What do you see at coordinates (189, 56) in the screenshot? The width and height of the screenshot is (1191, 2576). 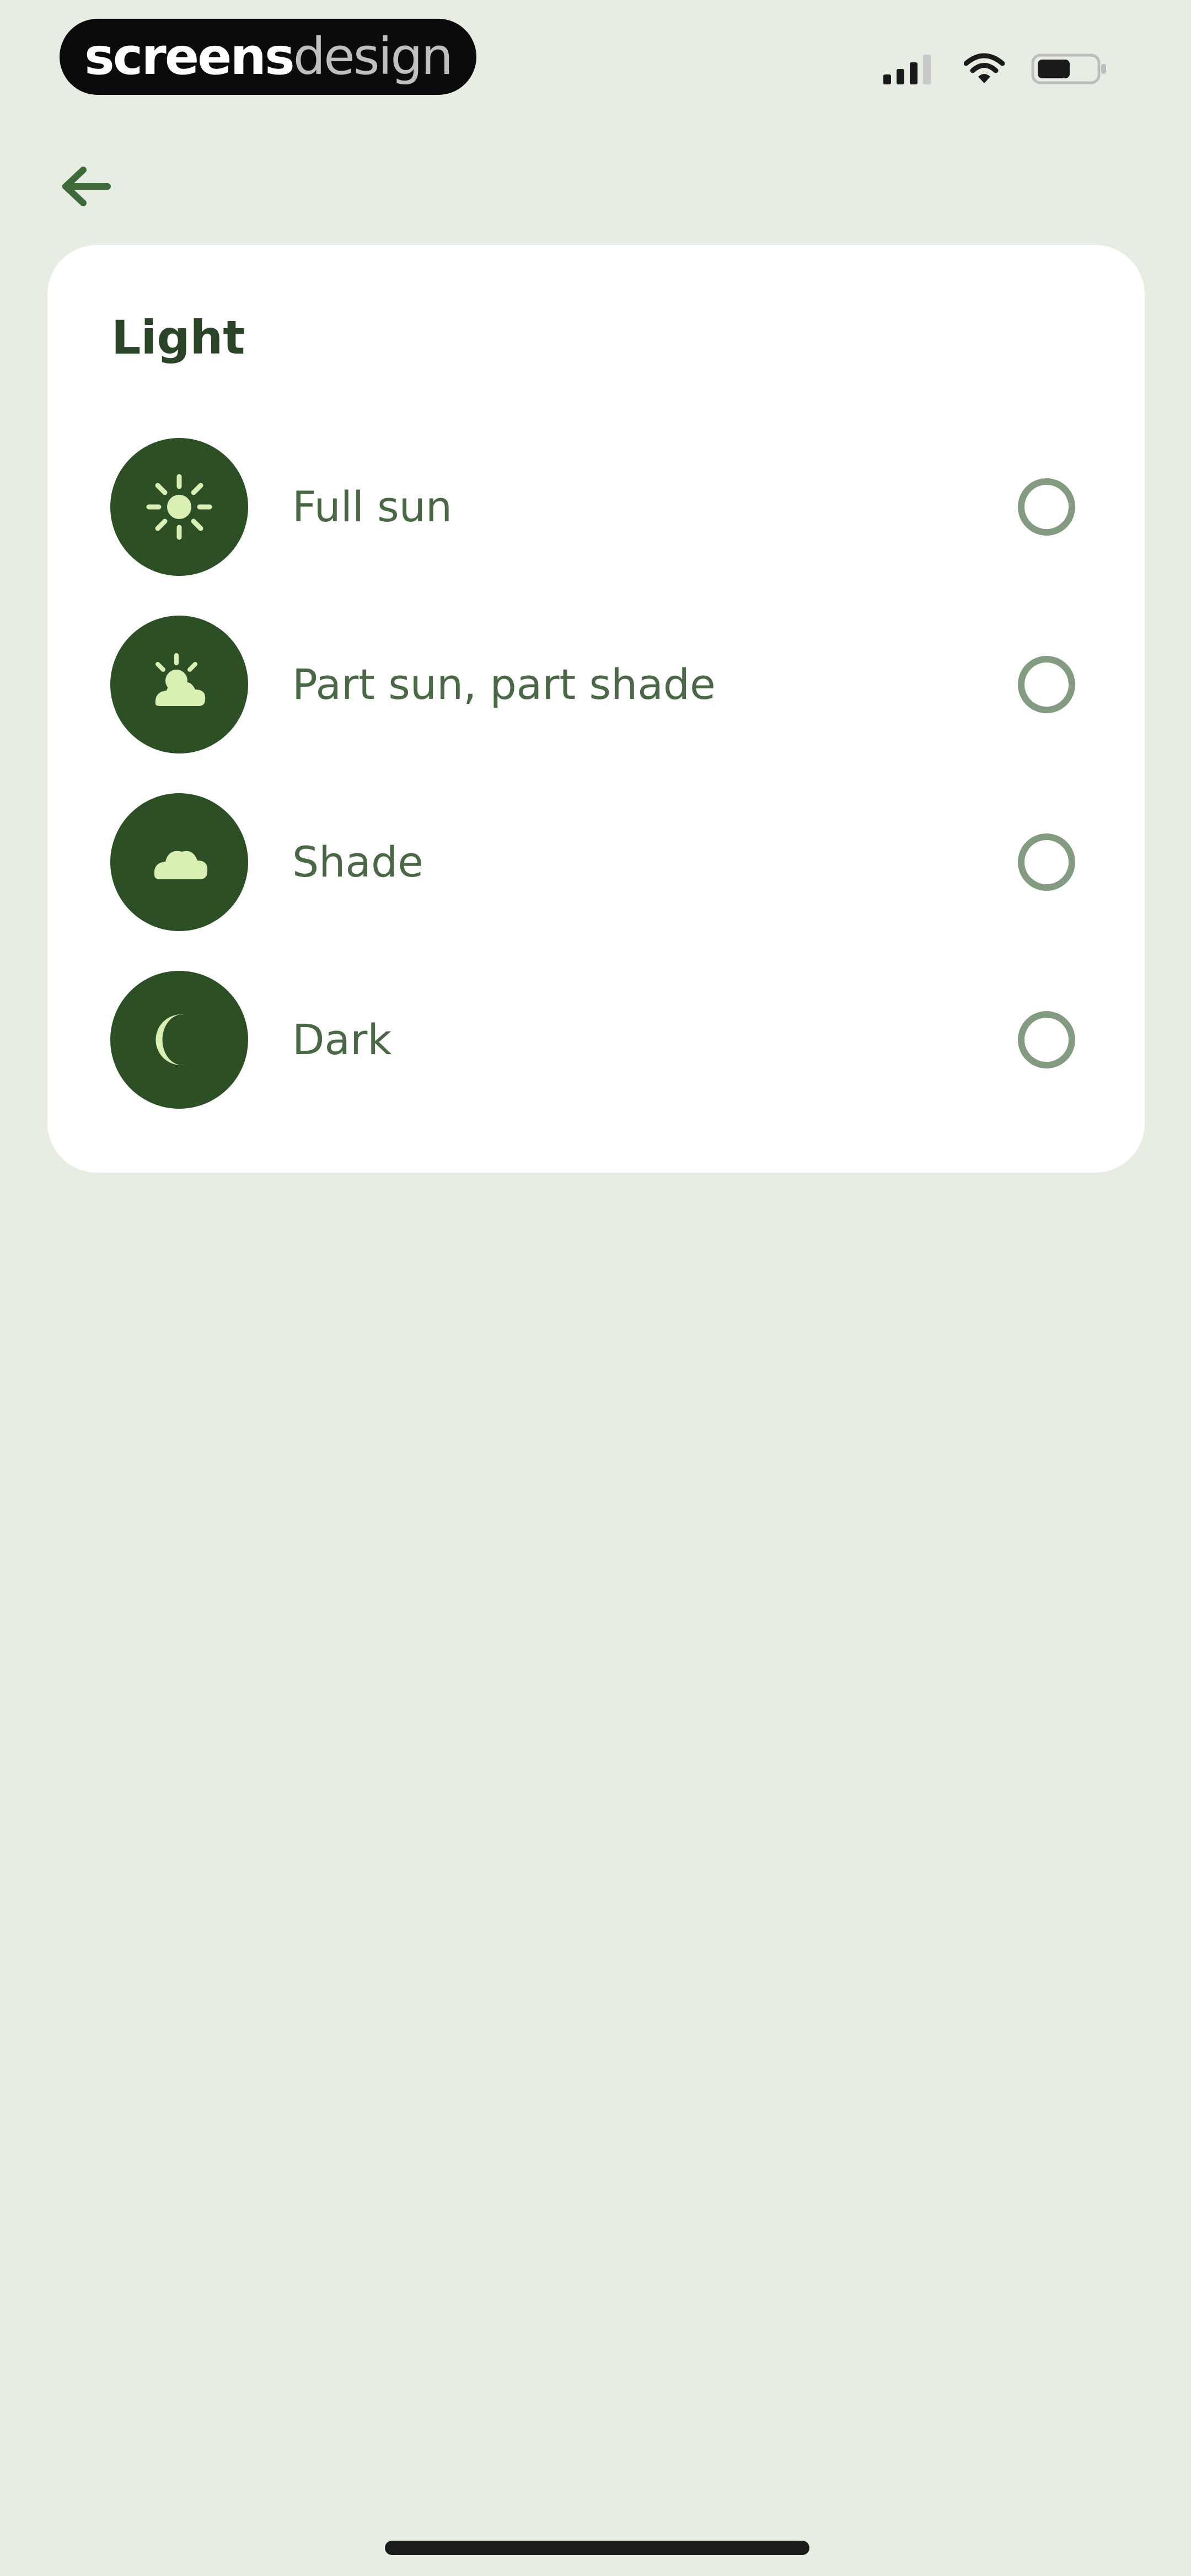 I see `logo-text-bold: screens` at bounding box center [189, 56].